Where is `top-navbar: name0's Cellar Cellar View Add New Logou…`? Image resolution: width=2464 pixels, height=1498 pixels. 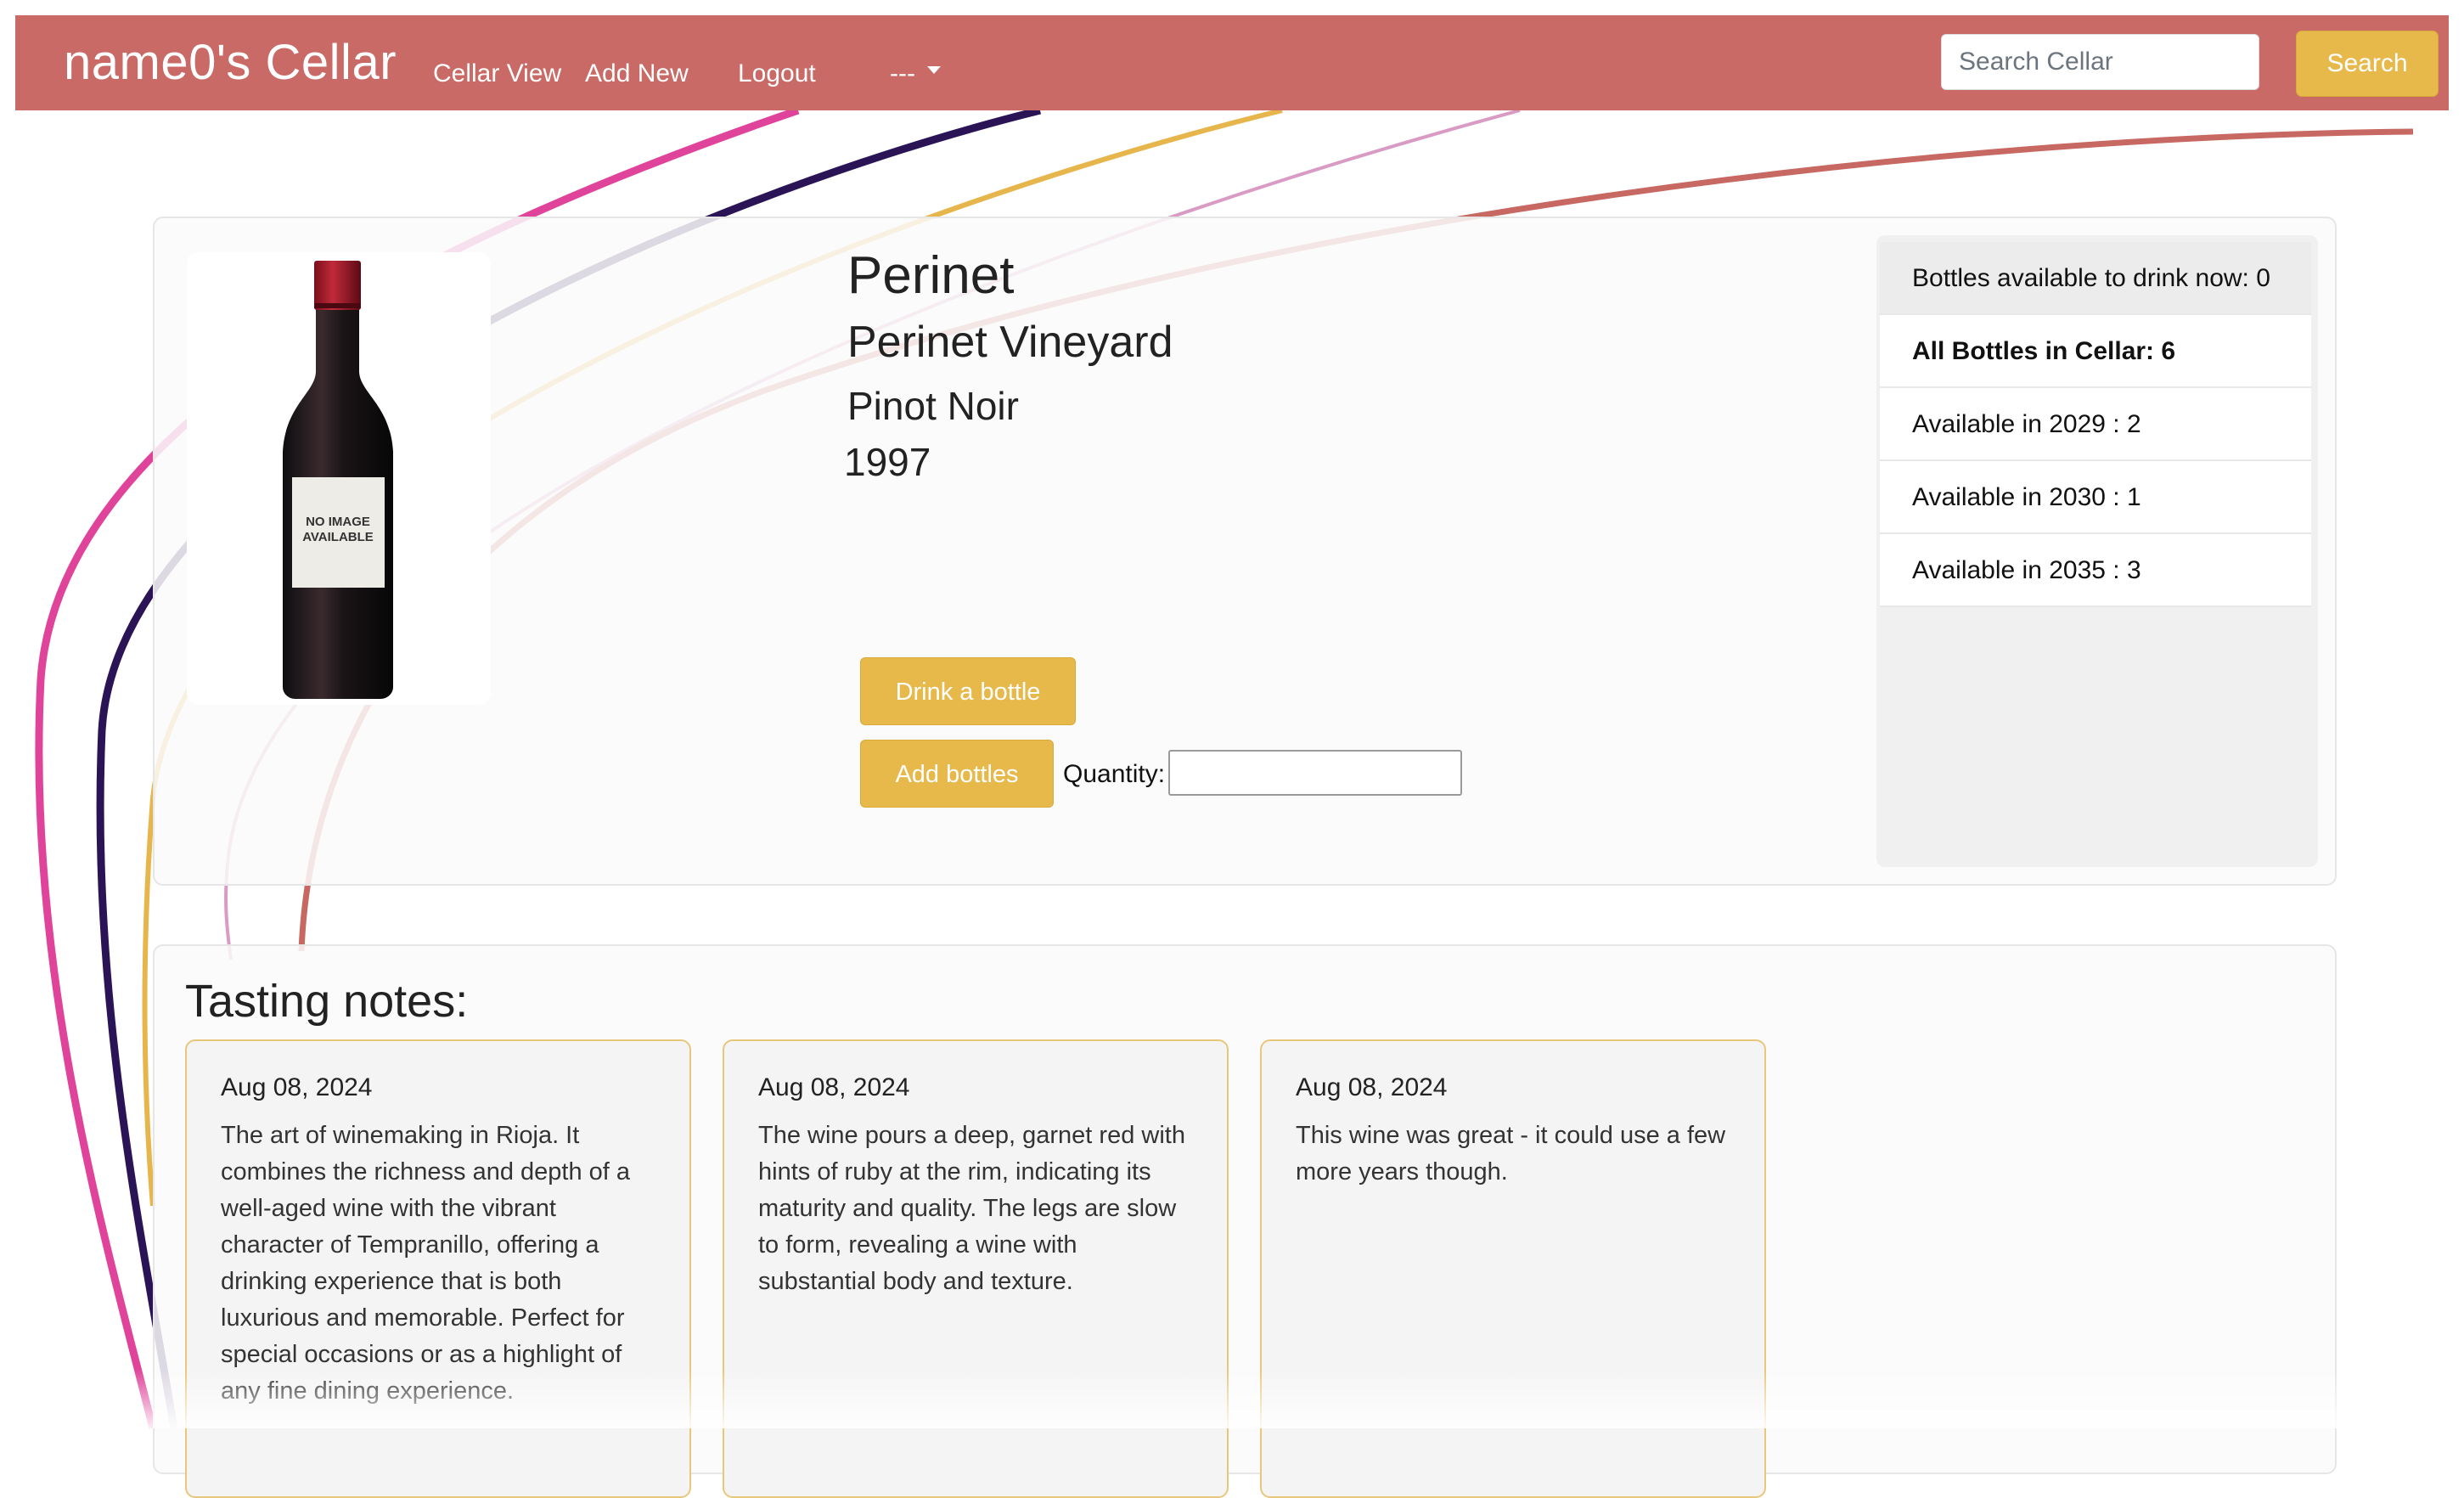
top-navbar: name0's Cellar Cellar View Add New Logou… is located at coordinates (1232, 62).